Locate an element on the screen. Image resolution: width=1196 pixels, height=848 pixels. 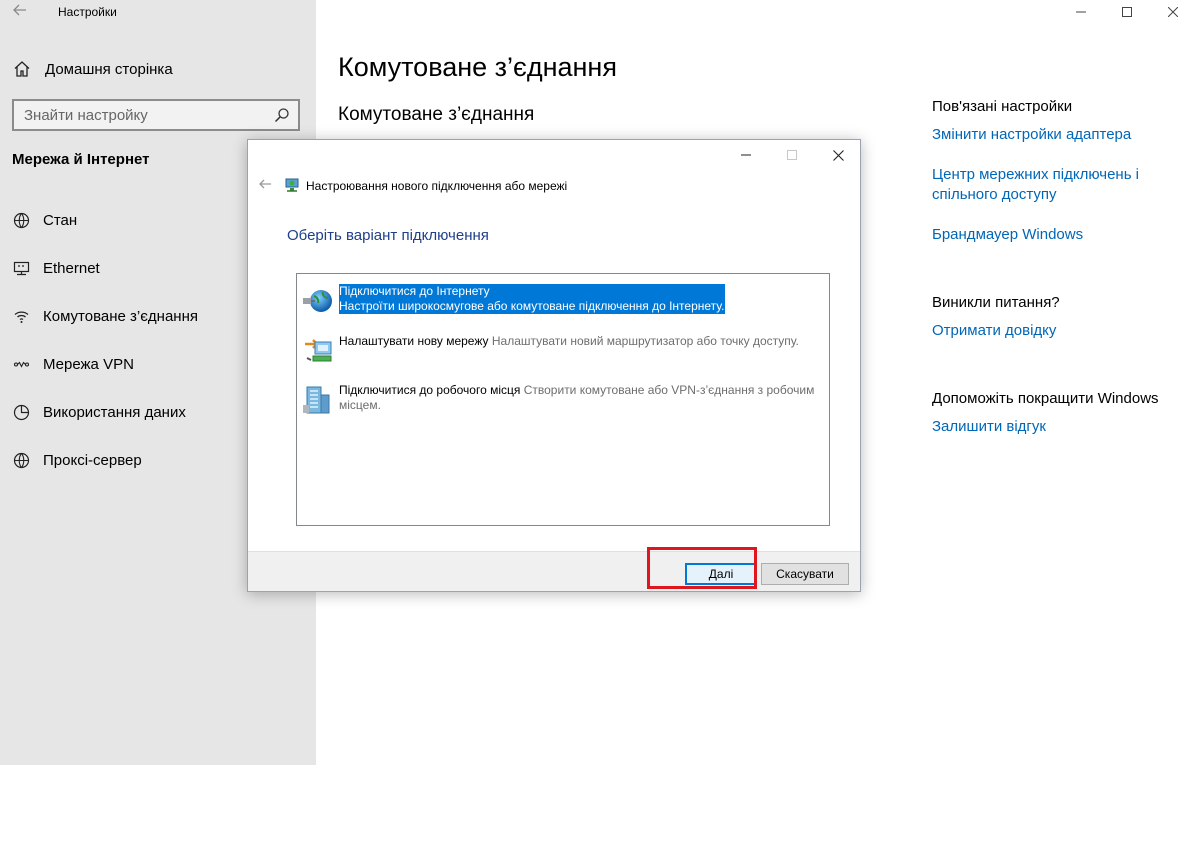
globe-status-icon is located at coordinates (21, 220).